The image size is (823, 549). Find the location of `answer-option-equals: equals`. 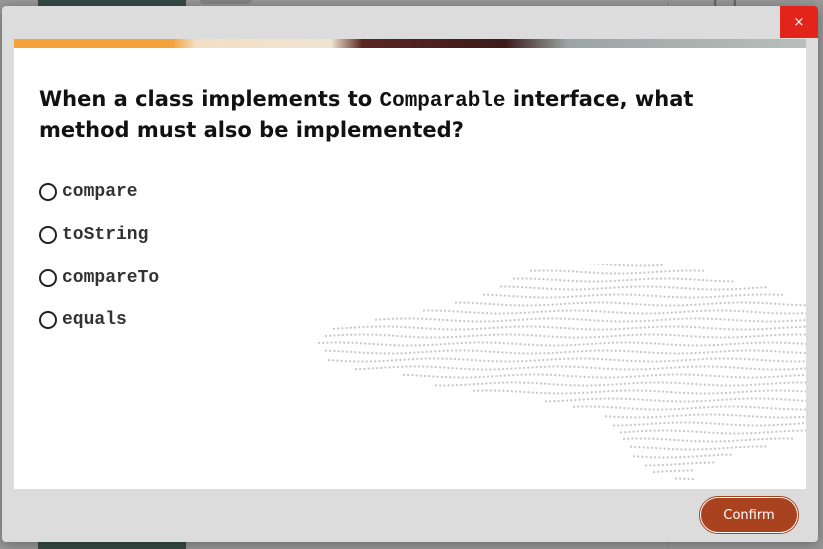

answer-option-equals: equals is located at coordinates (99, 320).